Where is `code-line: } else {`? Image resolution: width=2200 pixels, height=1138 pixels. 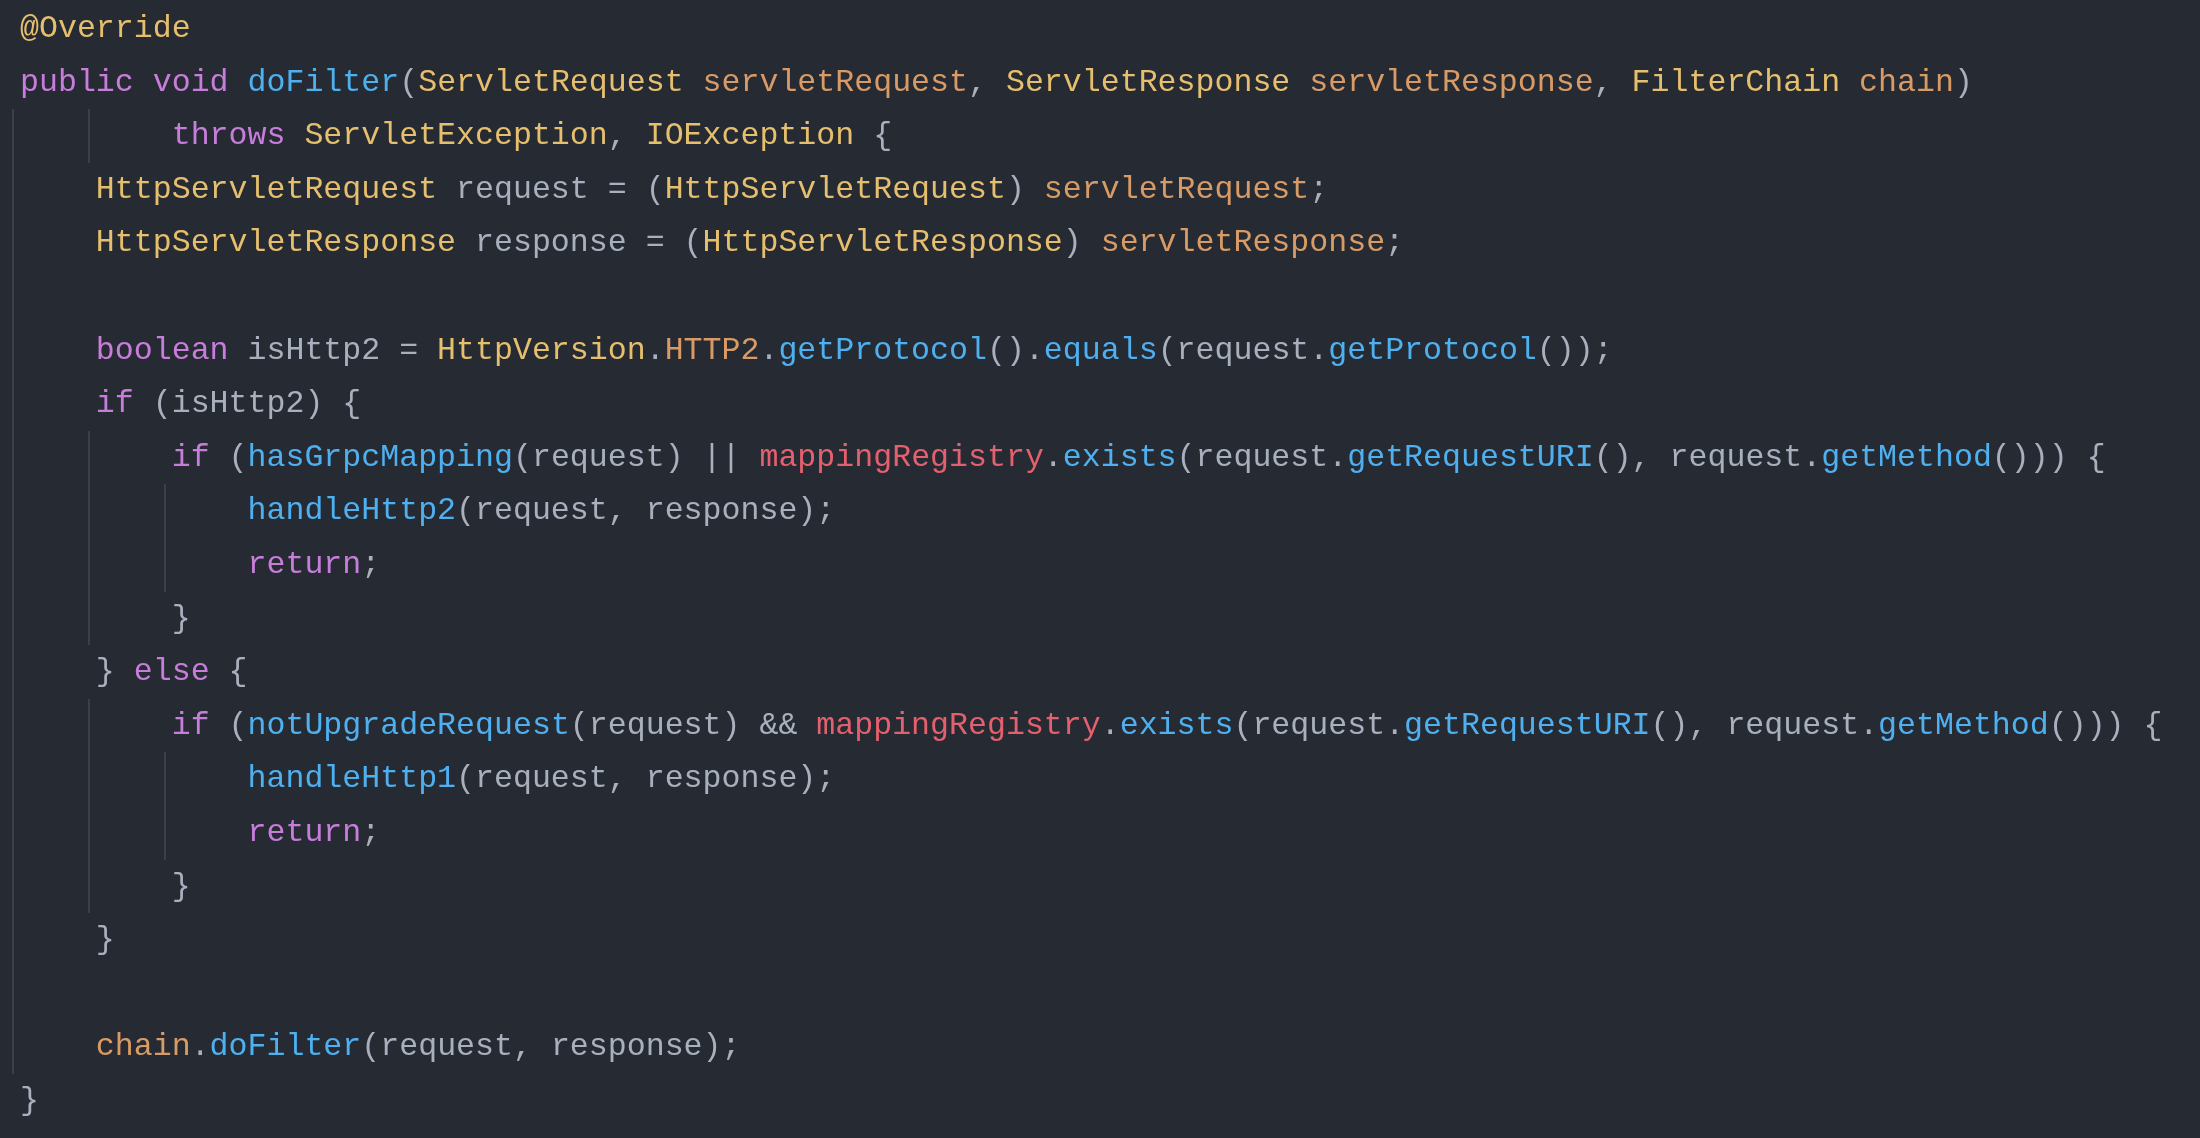 code-line: } else { is located at coordinates (171, 672).